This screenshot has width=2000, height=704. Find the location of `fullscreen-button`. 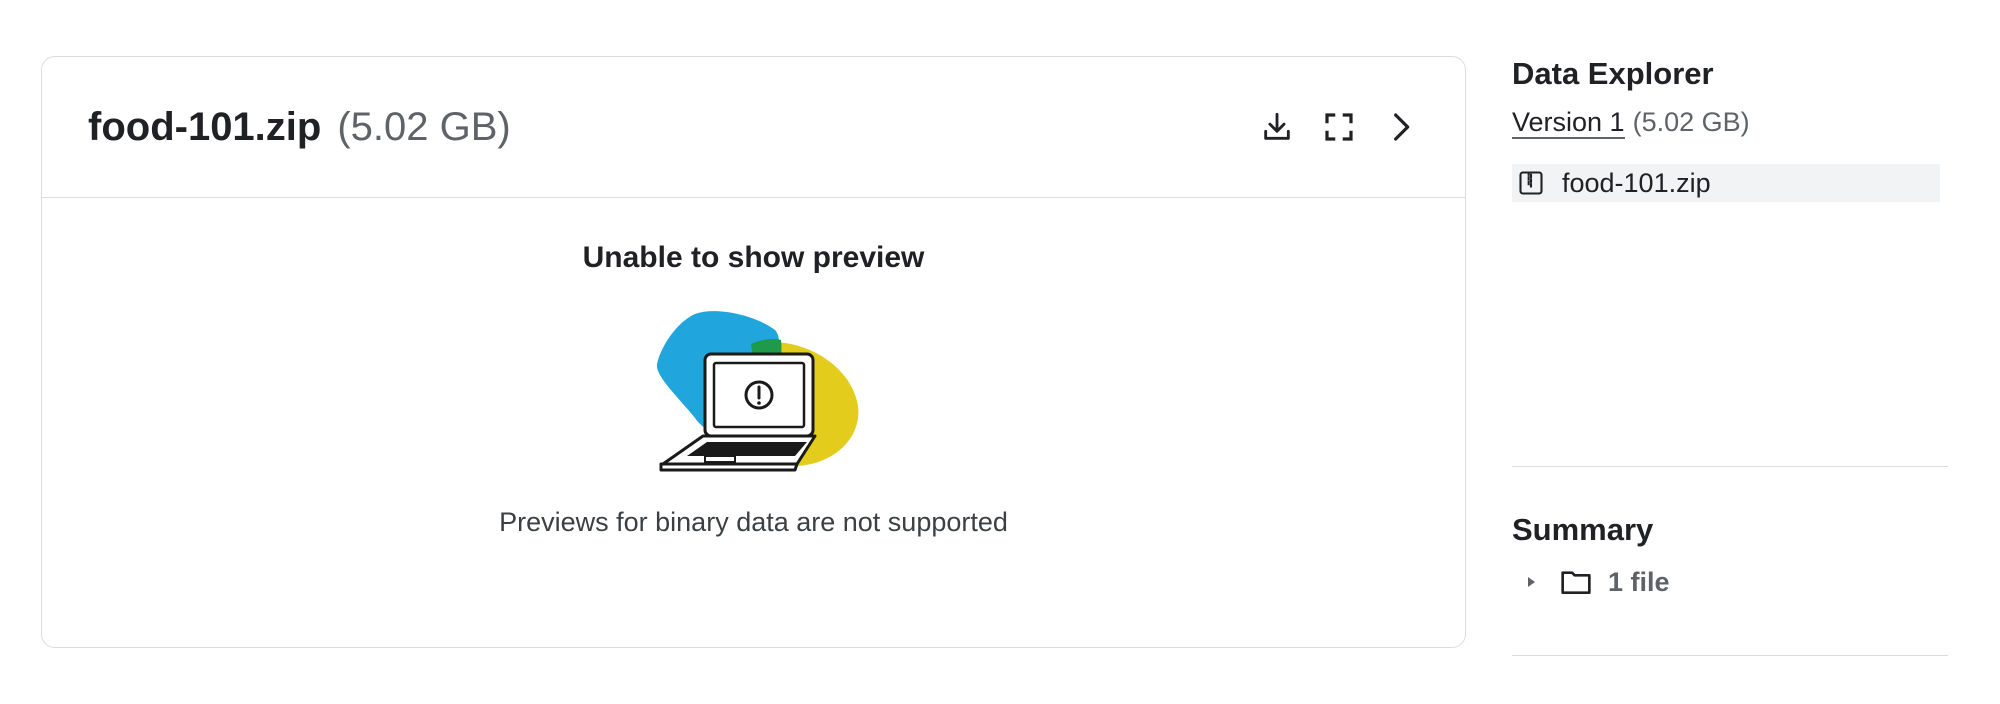

fullscreen-button is located at coordinates (1339, 127).